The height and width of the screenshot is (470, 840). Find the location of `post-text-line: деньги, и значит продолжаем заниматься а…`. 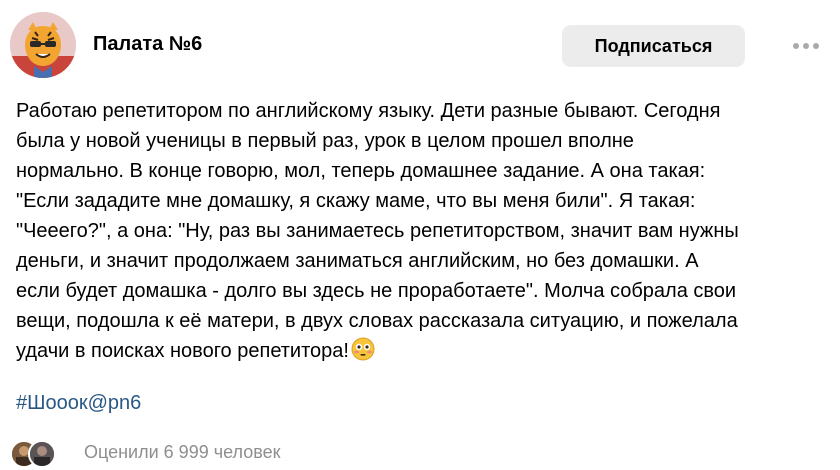

post-text-line: деньги, и значит продолжаем заниматься а… is located at coordinates (357, 261).